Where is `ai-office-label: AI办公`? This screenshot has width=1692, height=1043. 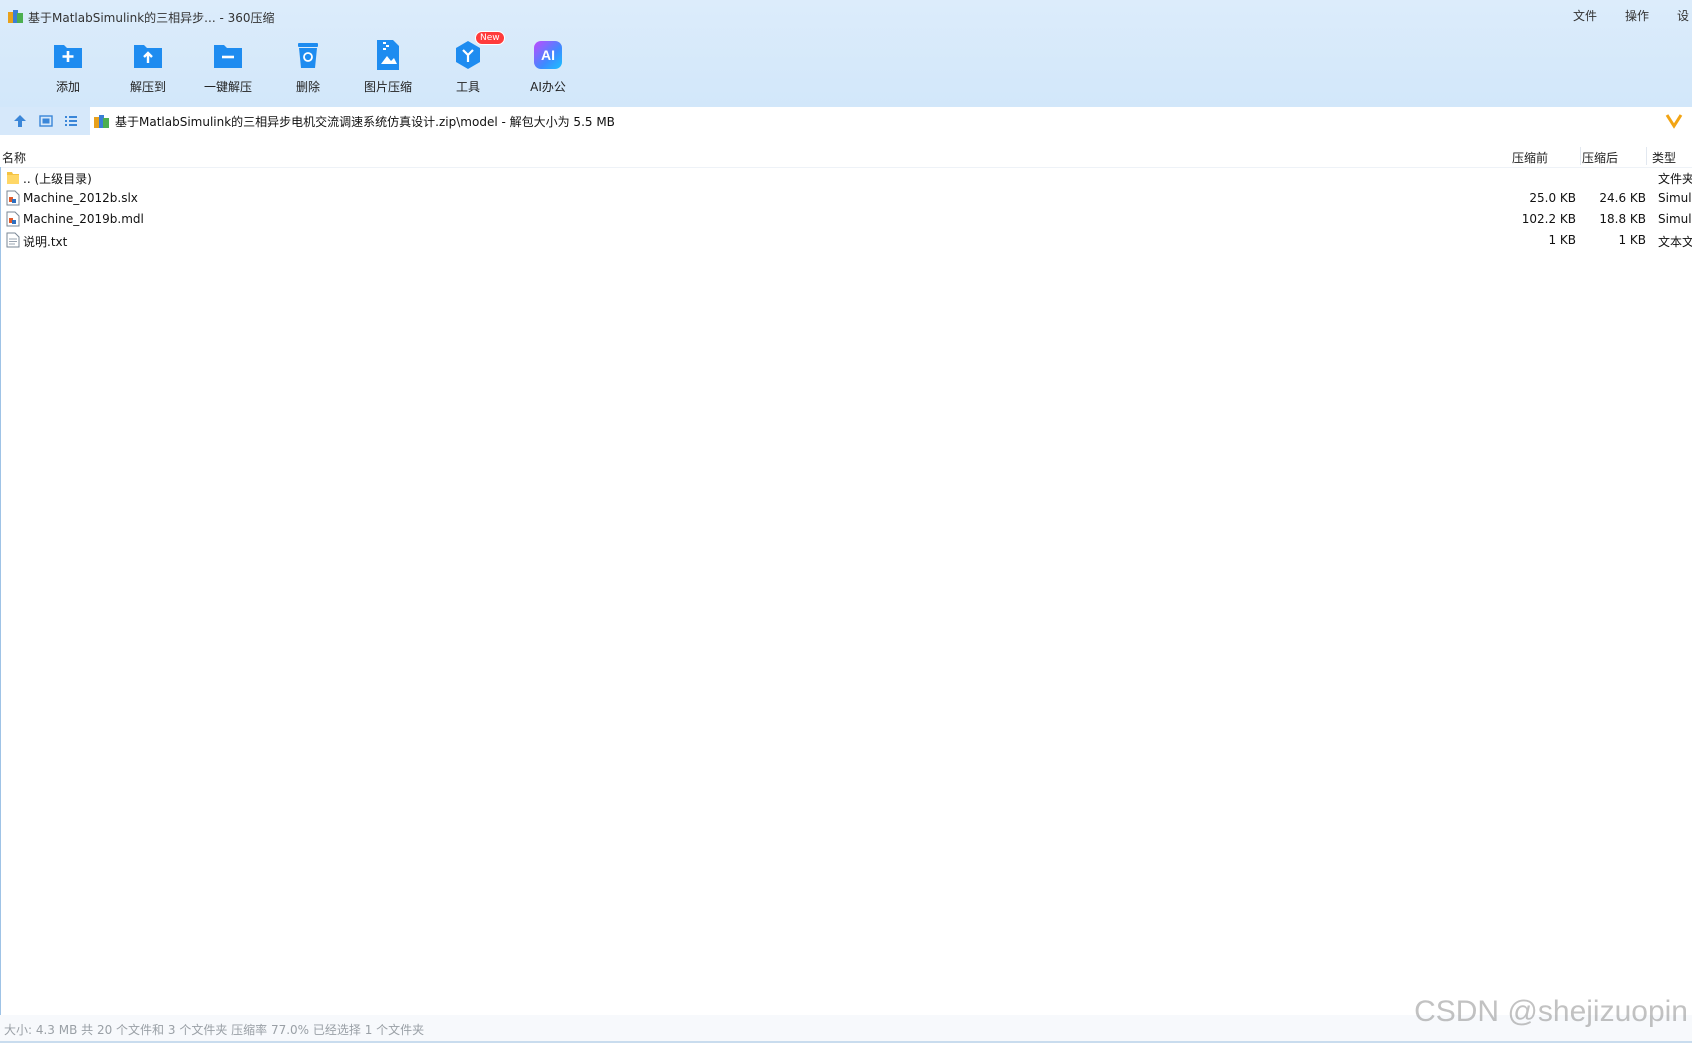
ai-office-label: AI办公 is located at coordinates (548, 87).